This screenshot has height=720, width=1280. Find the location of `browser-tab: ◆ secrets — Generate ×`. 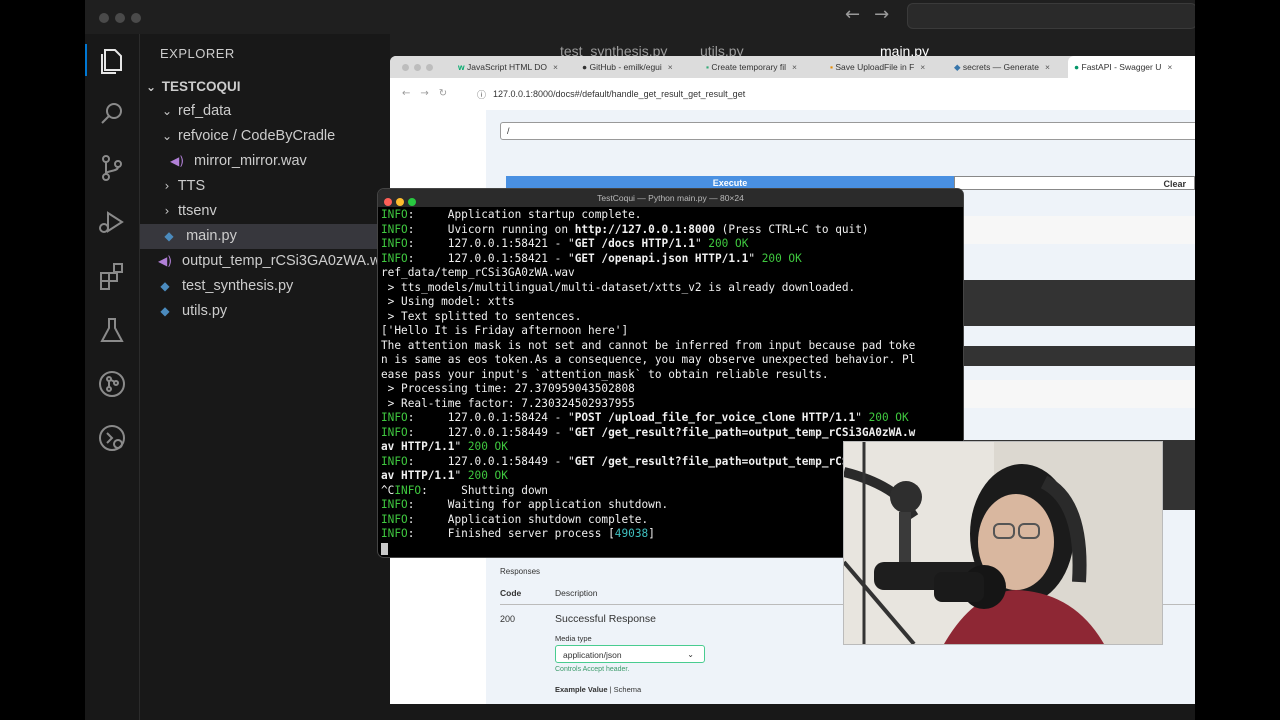

browser-tab: ◆ secrets — Generate × is located at coordinates (1009, 67).